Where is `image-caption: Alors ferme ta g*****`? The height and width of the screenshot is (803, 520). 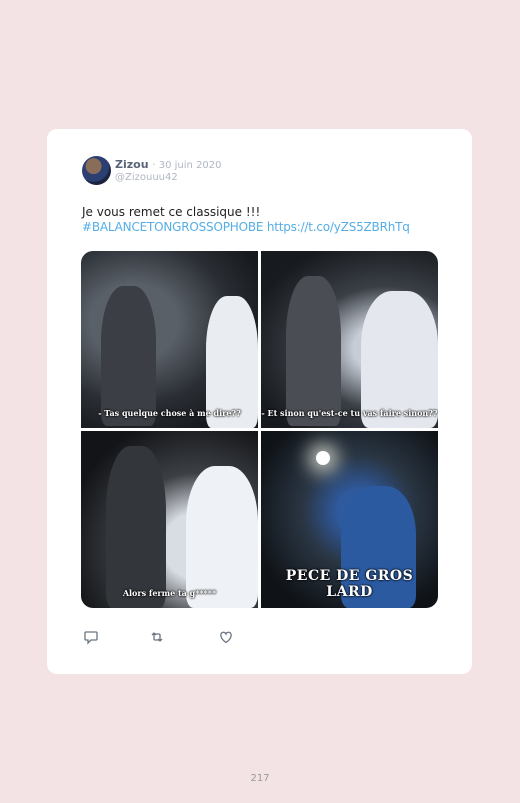
image-caption: Alors ferme ta g***** is located at coordinates (169, 593).